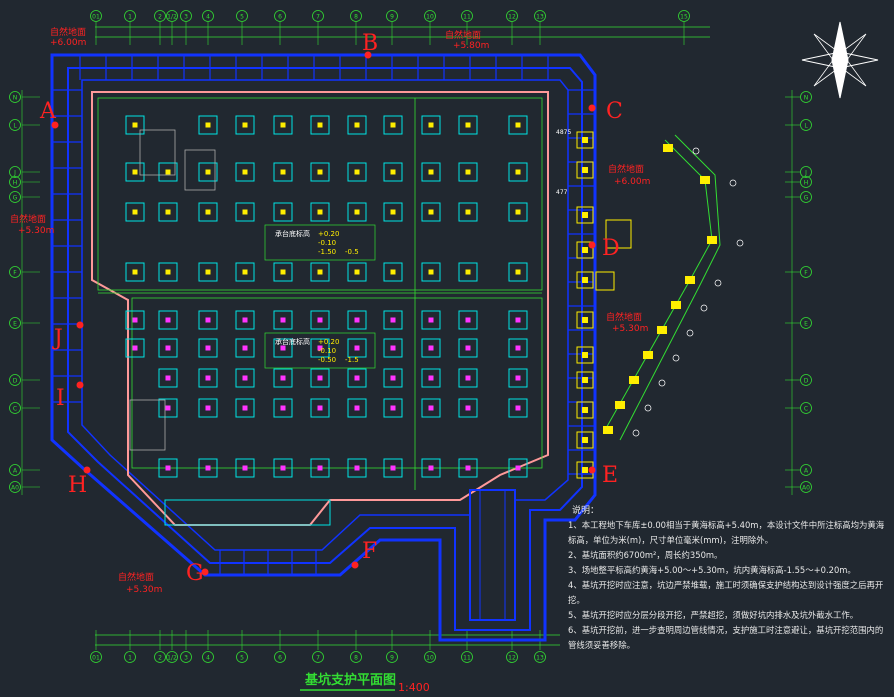  I want to click on section-letter: J, so click(57, 338).